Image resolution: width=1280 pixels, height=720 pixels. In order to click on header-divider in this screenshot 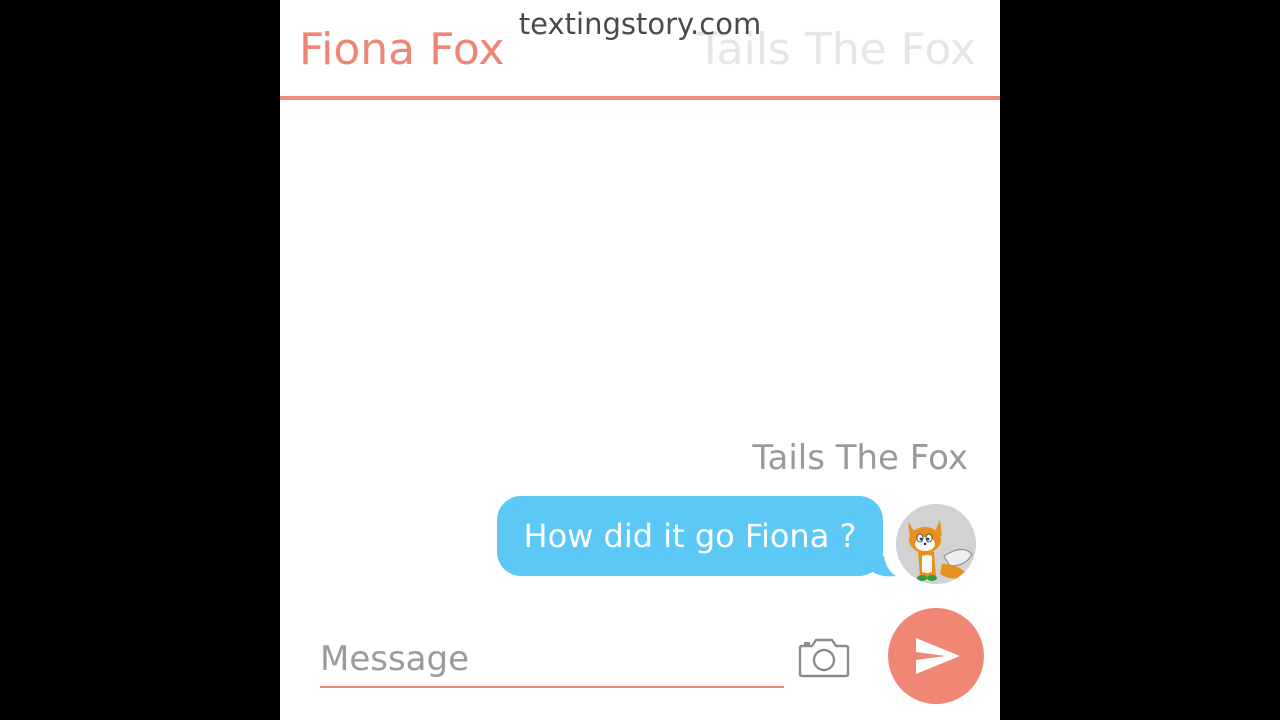, I will do `click(640, 98)`.